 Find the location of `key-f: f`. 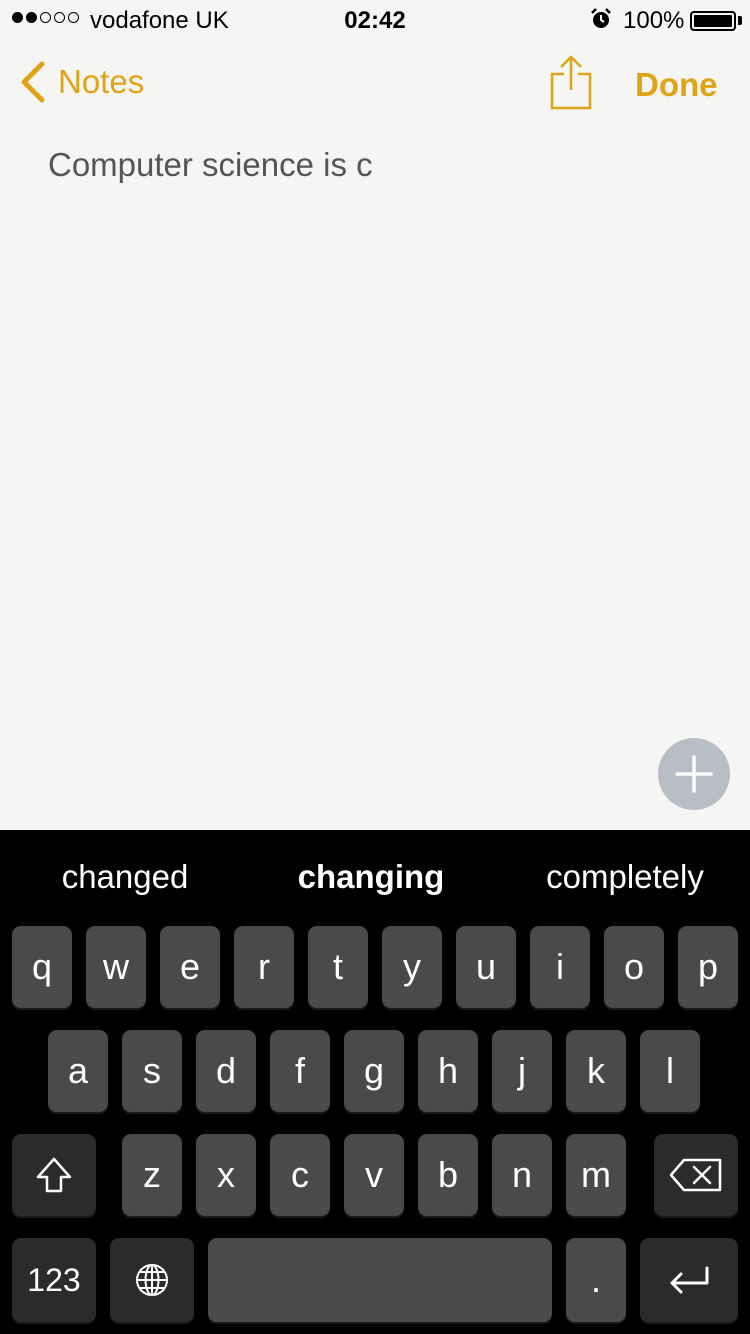

key-f: f is located at coordinates (300, 1071).